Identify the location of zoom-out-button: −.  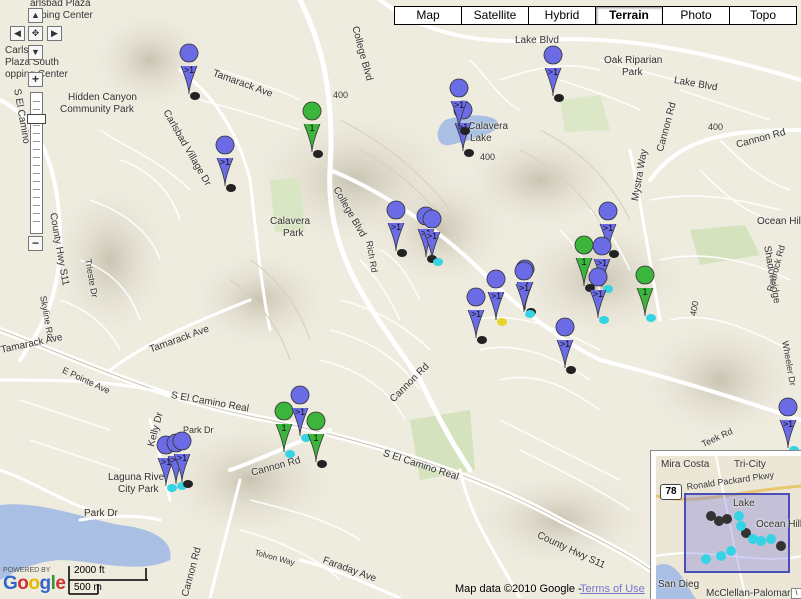
(35, 243).